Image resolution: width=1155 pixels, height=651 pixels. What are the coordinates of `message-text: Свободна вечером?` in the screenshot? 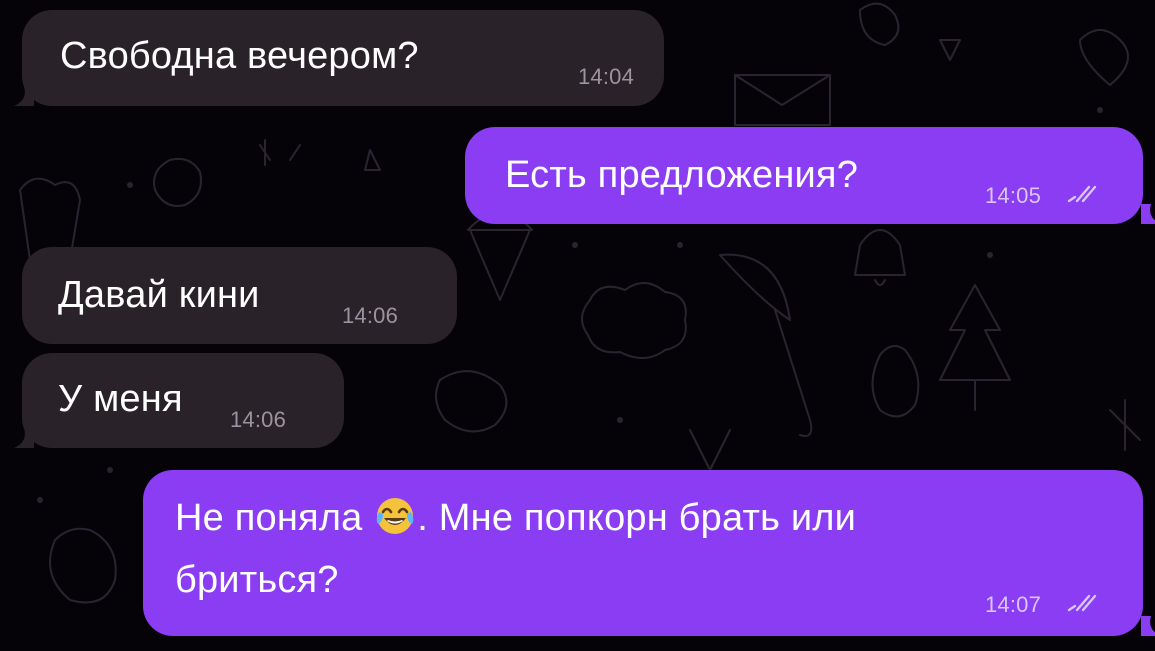 It's located at (239, 56).